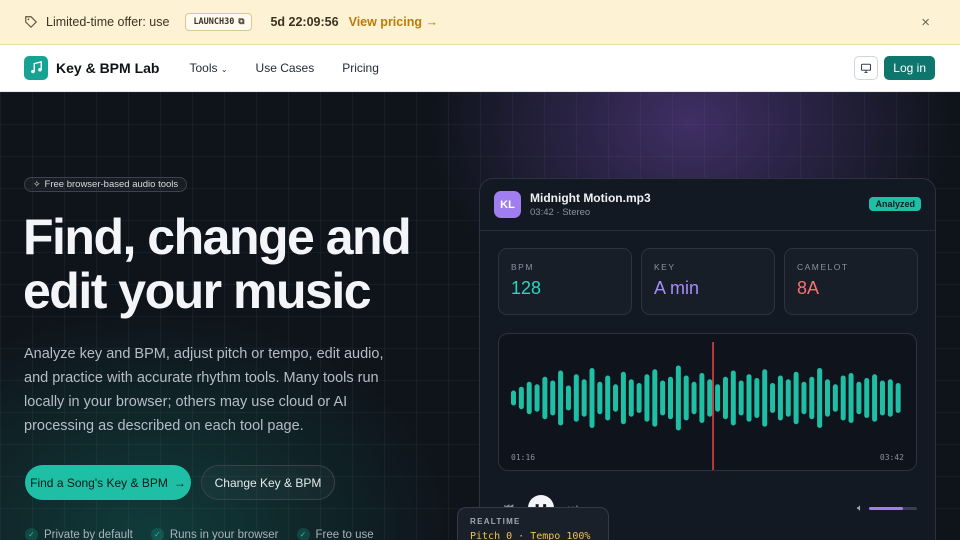  I want to click on file-meta: 03:42 · Stereo, so click(560, 212).